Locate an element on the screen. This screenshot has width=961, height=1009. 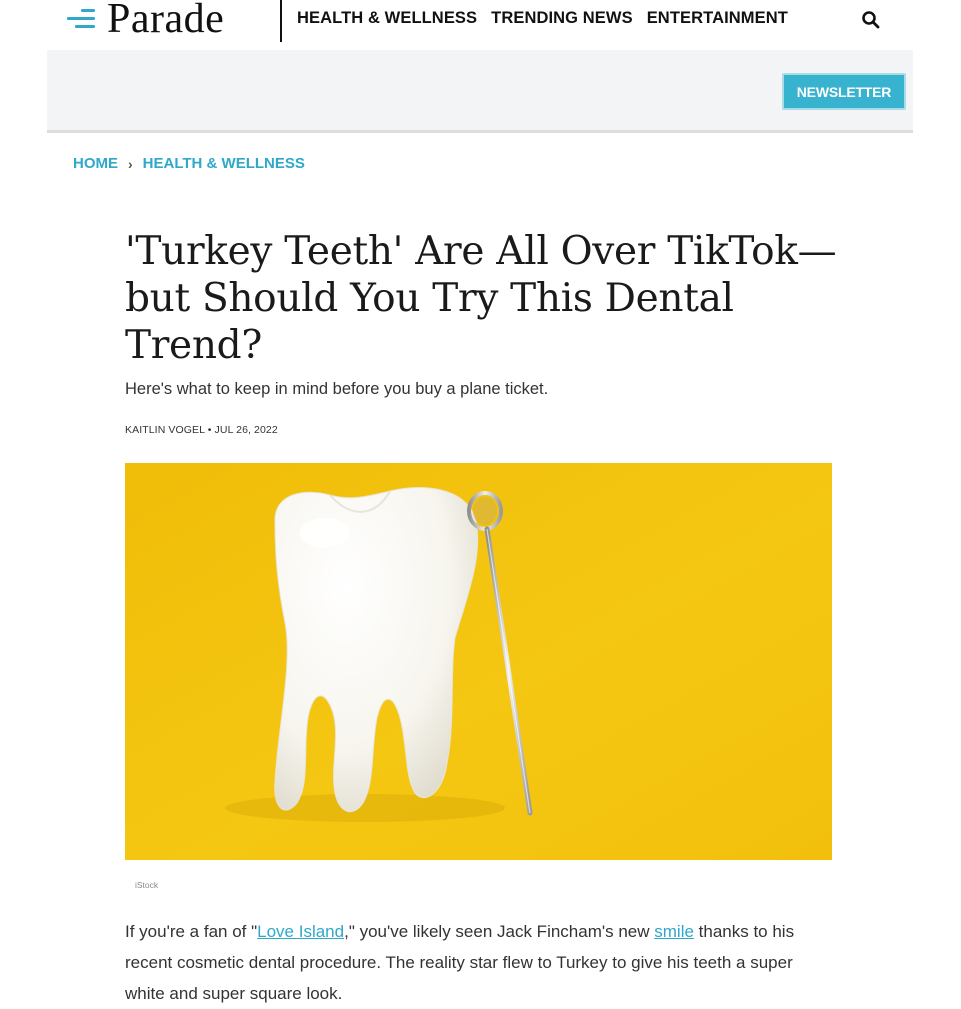
article-byline: KAITLIN VOGEL • JUL 26, 2022 is located at coordinates (201, 430).